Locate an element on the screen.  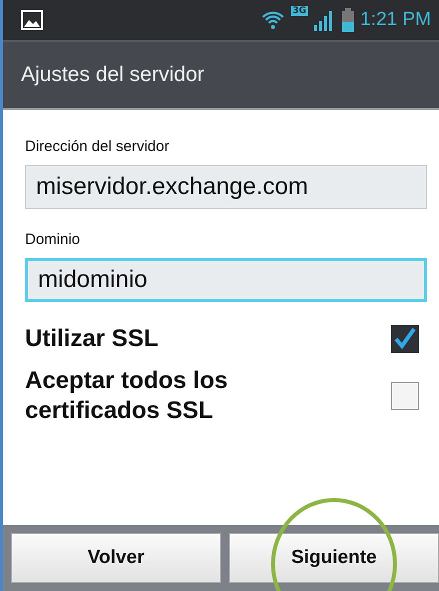
battery-icon is located at coordinates (348, 20).